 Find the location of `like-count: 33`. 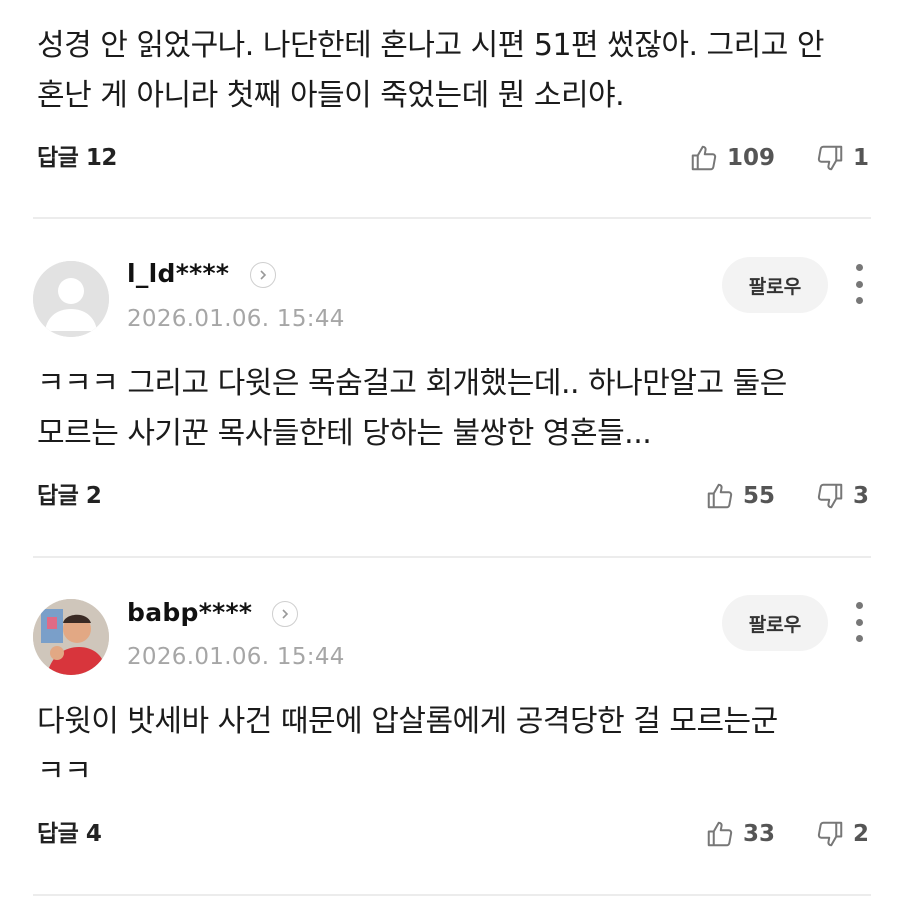

like-count: 33 is located at coordinates (759, 834).